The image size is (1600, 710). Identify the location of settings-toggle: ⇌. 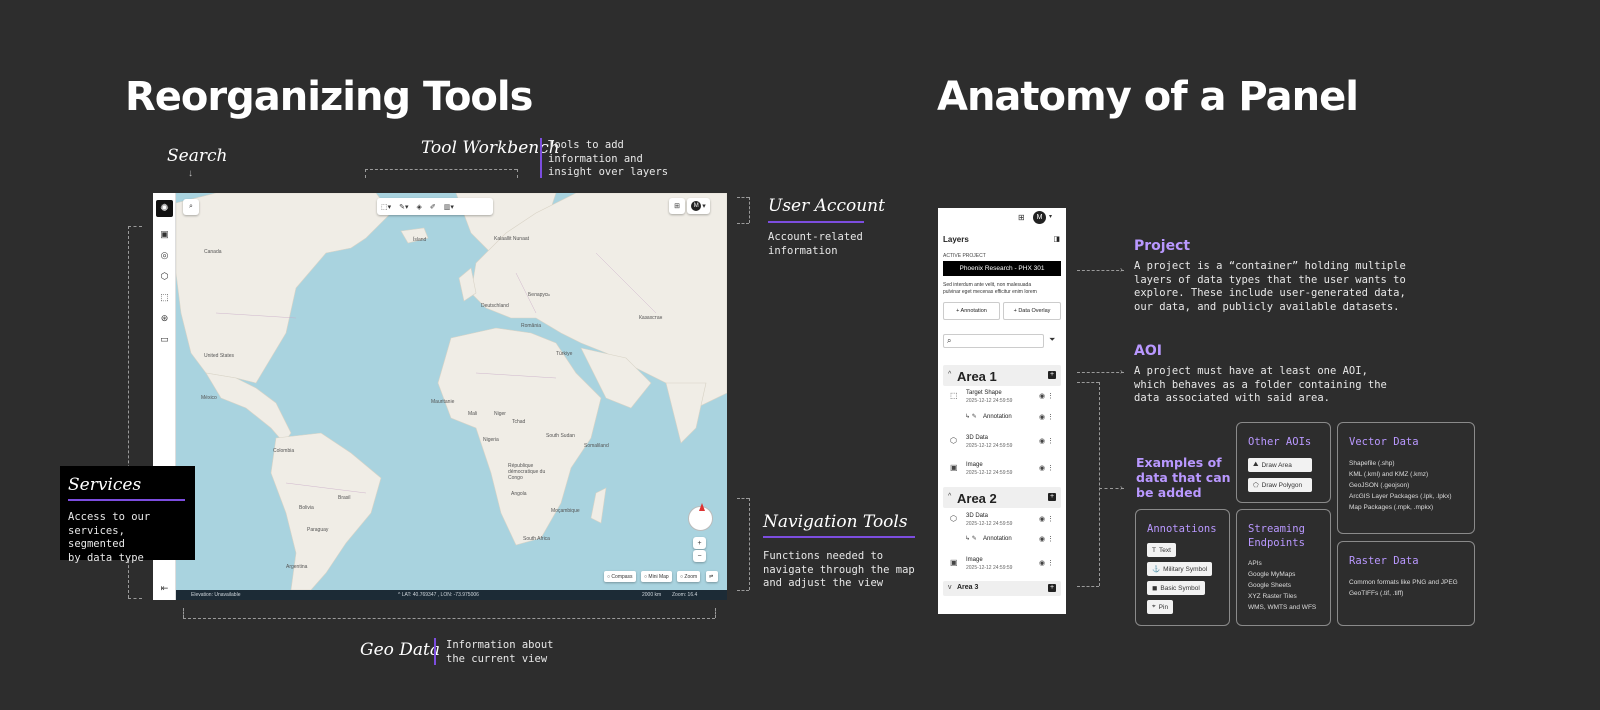
(712, 576).